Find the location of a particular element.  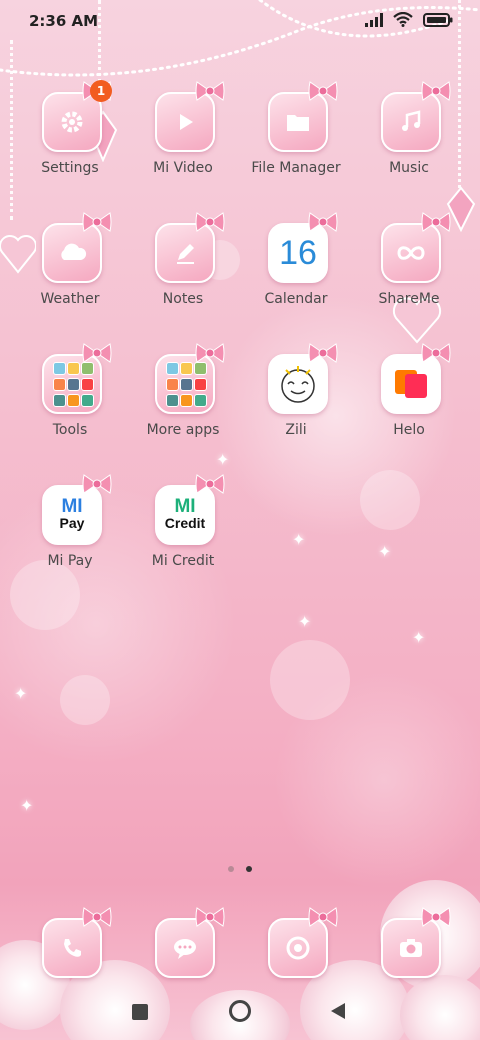

calendar-date: 16 is located at coordinates (298, 252).